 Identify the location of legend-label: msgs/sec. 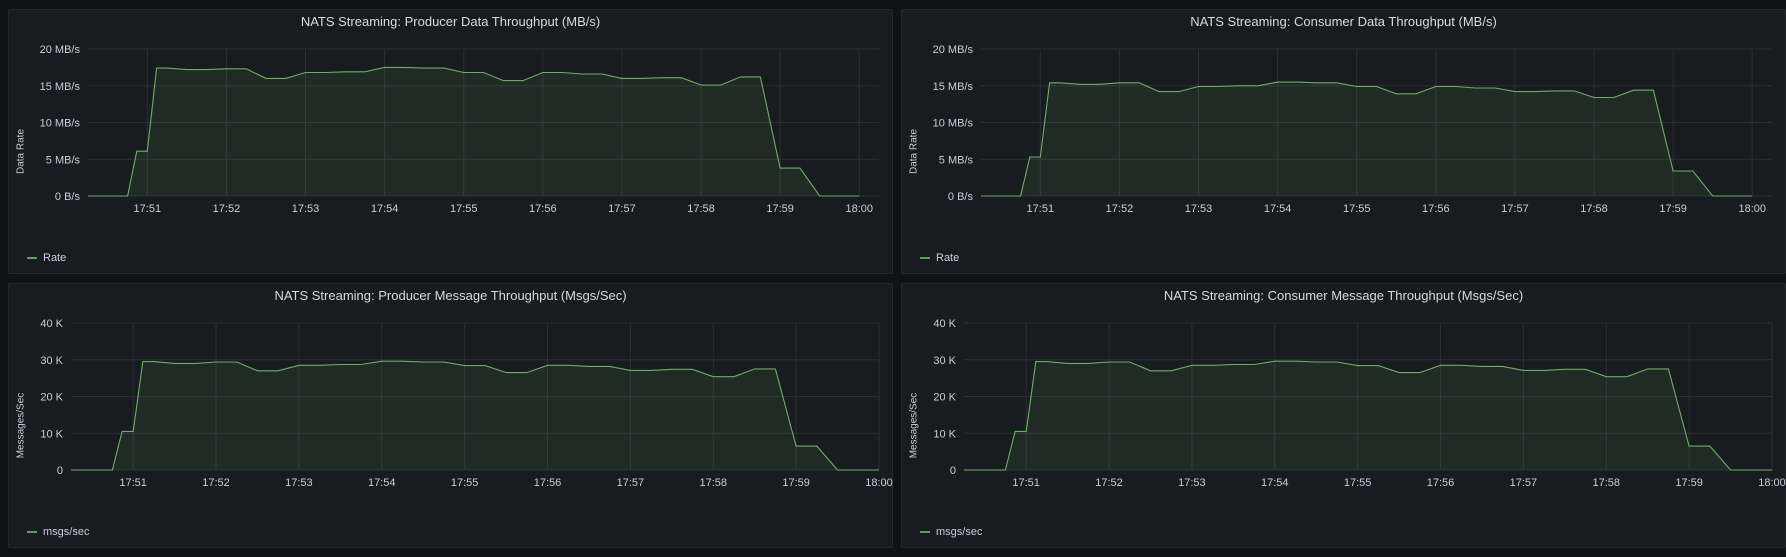
(959, 532).